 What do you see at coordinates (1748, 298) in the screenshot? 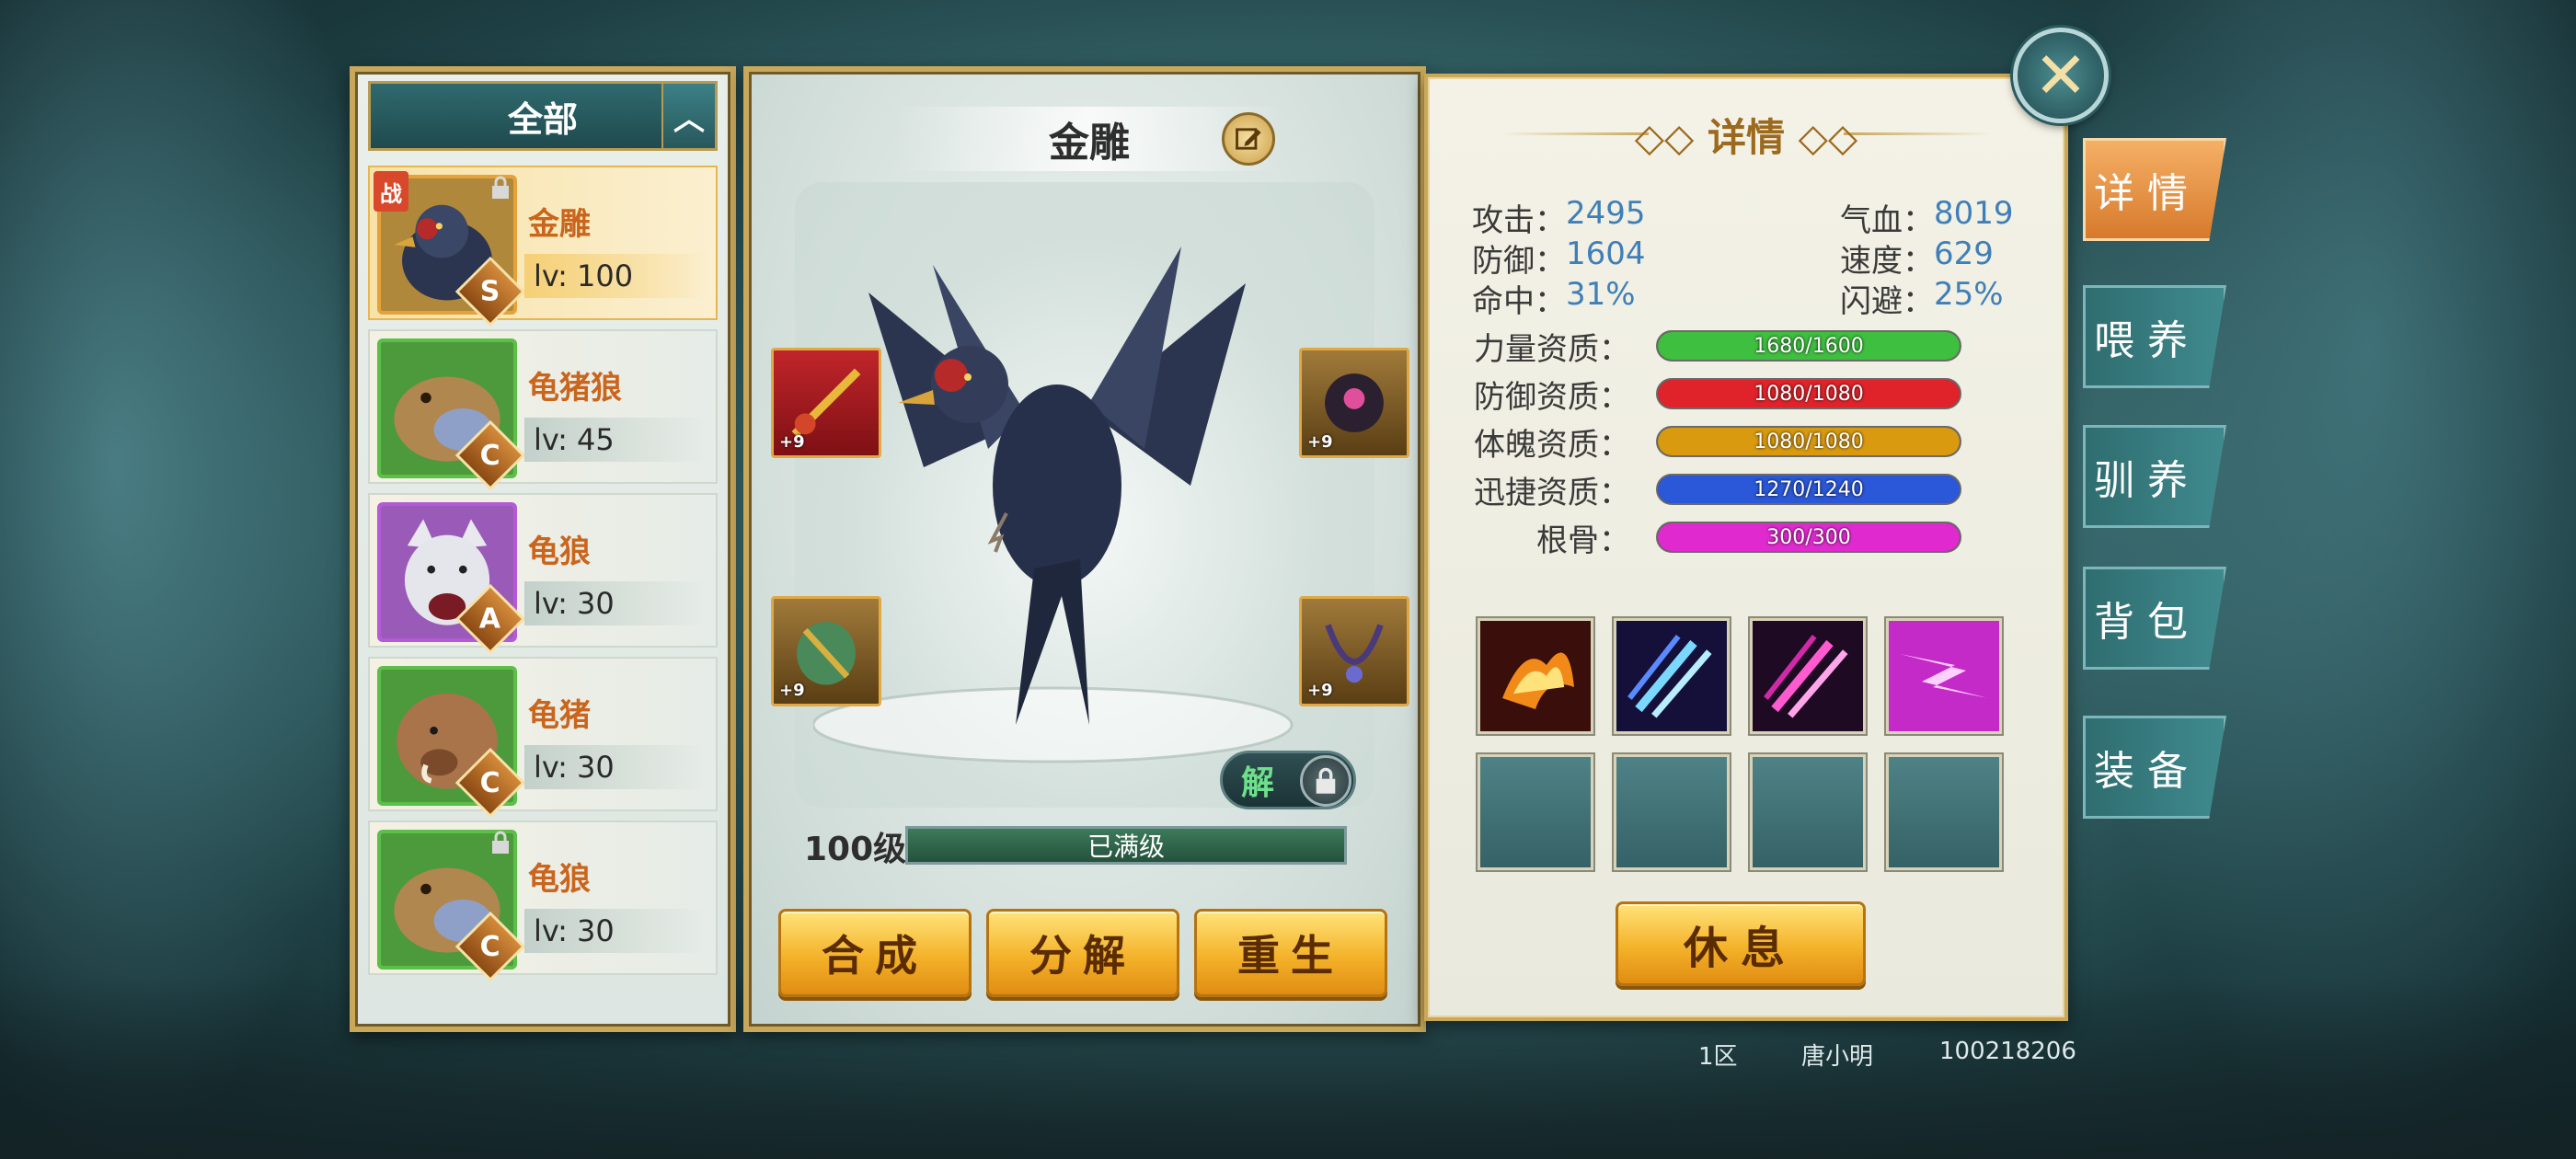
I see `stat-row: 命中： 31% 闪避： 25%` at bounding box center [1748, 298].